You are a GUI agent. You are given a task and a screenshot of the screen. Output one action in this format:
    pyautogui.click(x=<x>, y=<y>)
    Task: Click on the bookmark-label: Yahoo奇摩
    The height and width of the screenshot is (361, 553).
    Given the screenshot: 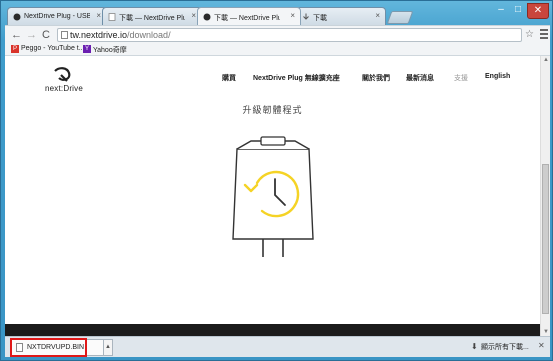 What is the action you would take?
    pyautogui.click(x=110, y=50)
    